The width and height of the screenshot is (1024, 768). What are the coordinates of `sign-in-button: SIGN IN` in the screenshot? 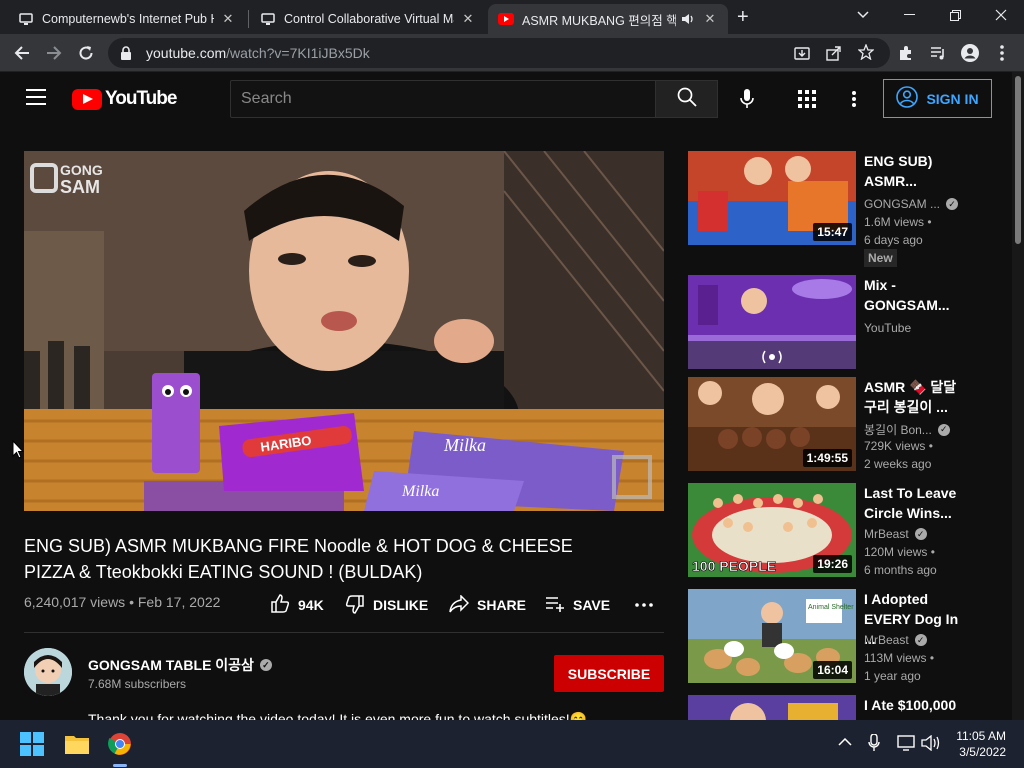 It's located at (937, 98).